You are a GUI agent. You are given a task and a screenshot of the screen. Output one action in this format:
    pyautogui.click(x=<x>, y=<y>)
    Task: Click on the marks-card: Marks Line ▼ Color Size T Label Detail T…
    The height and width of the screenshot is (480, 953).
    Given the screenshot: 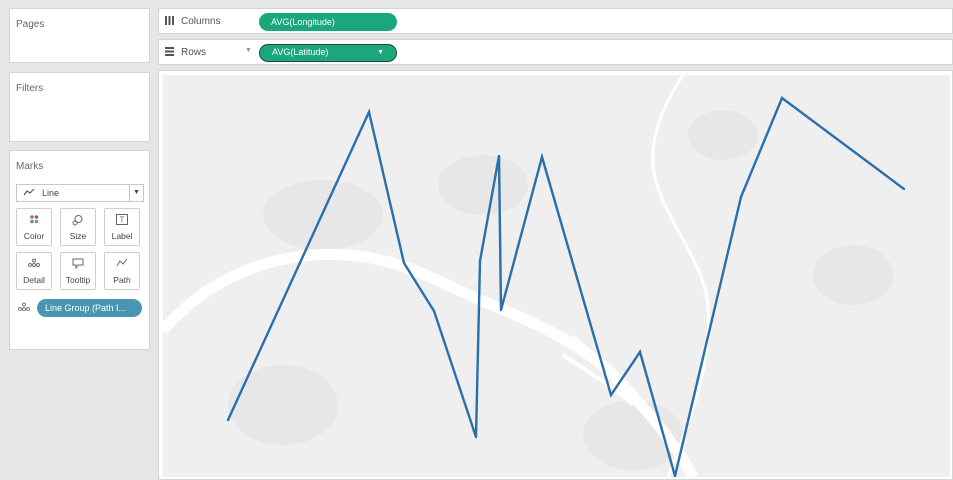 What is the action you would take?
    pyautogui.click(x=79, y=250)
    